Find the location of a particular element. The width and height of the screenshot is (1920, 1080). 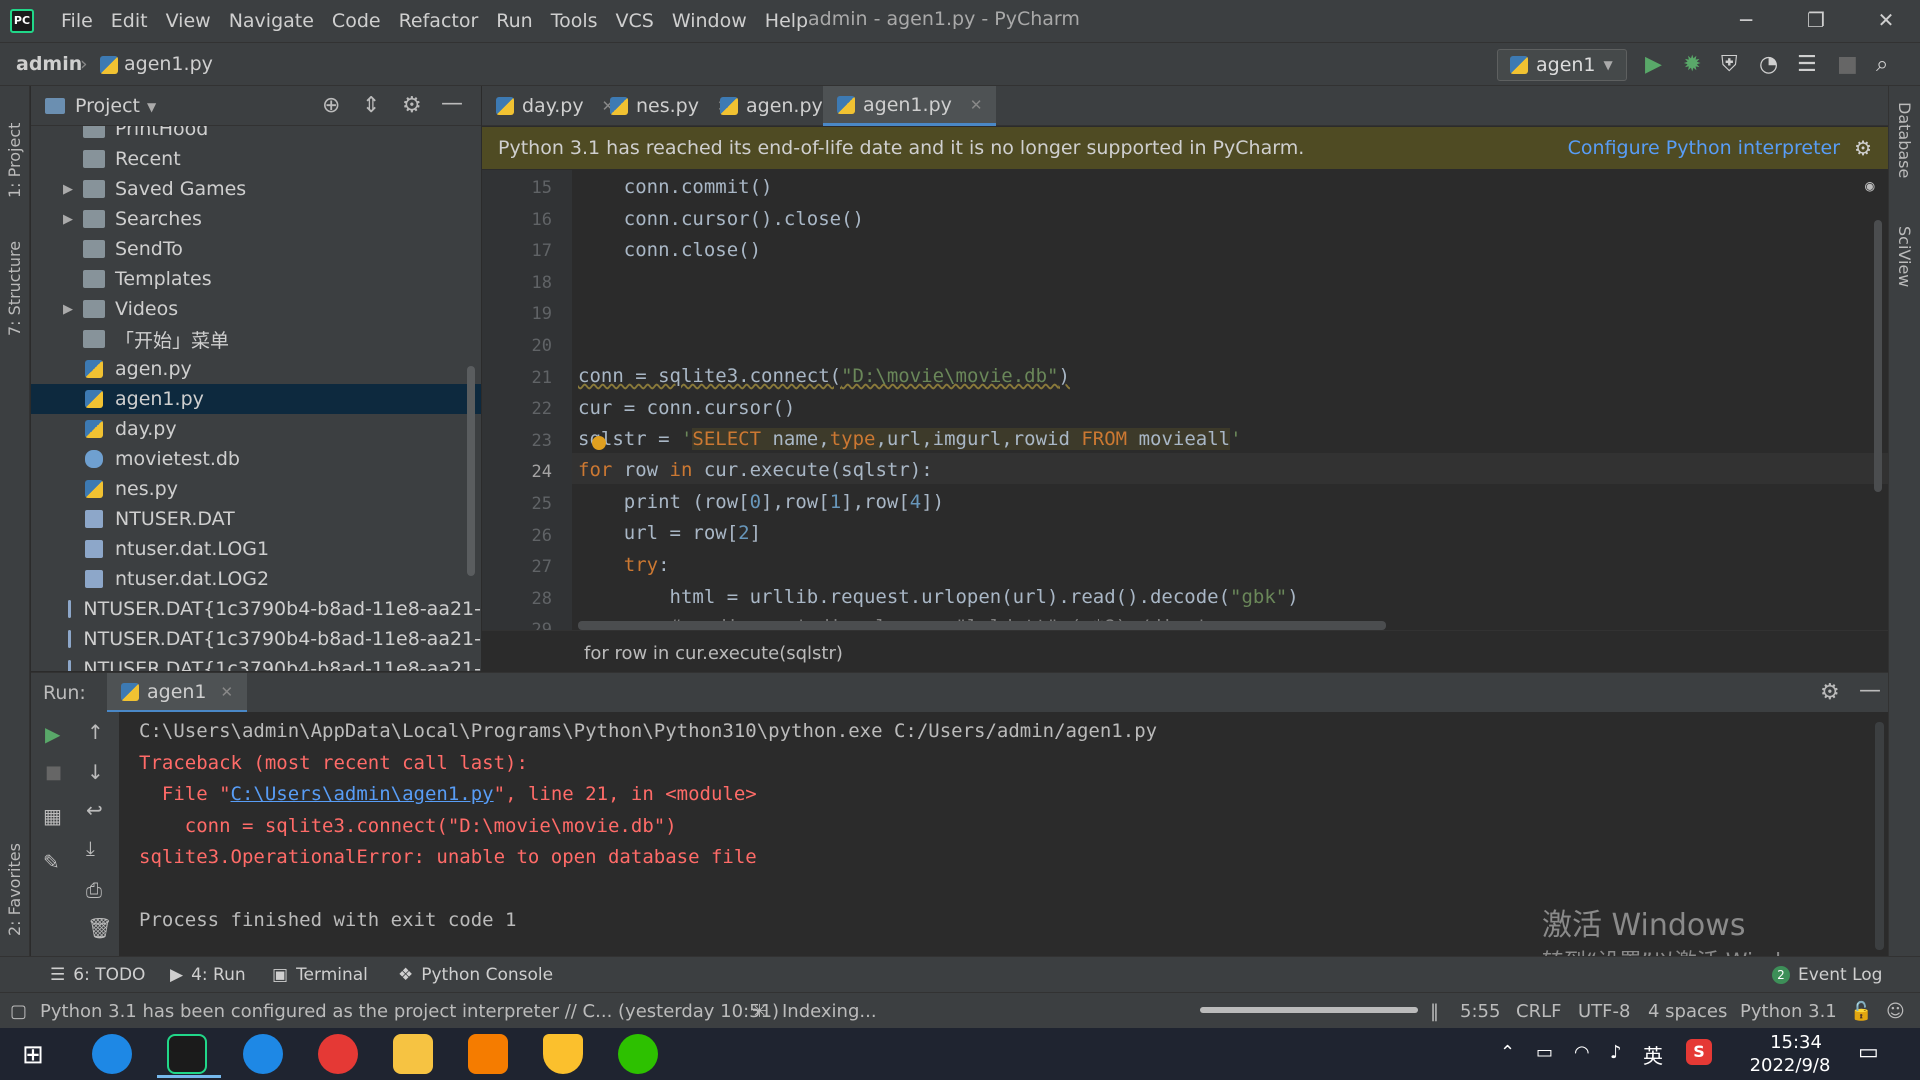

editor-breadcrumb: for row in cur.execute(sqlstr) is located at coordinates (1185, 651).